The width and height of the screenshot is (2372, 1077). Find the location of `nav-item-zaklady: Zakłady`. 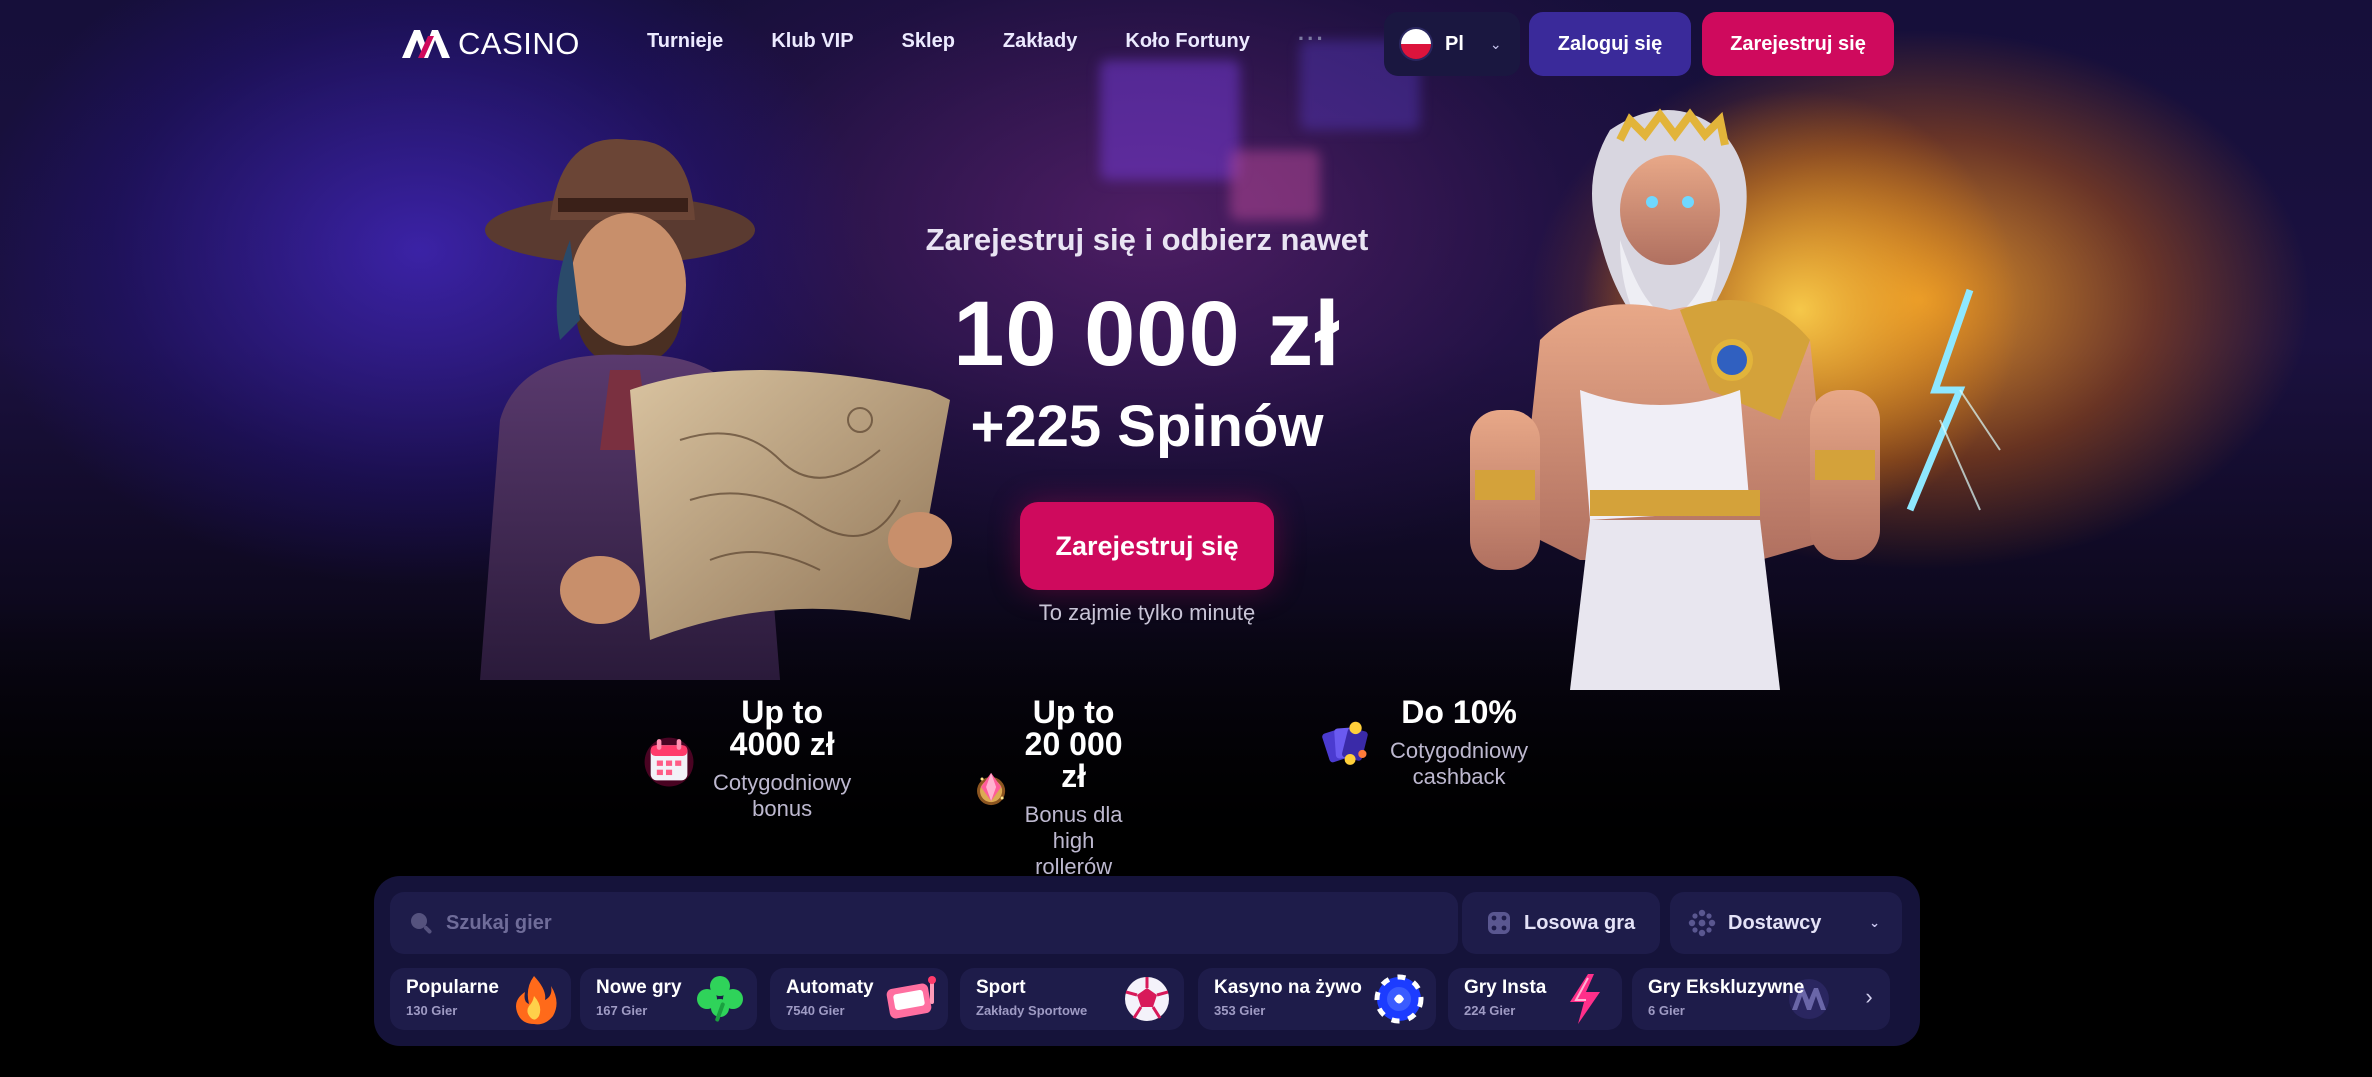

nav-item-zaklady: Zakłady is located at coordinates (1040, 41).